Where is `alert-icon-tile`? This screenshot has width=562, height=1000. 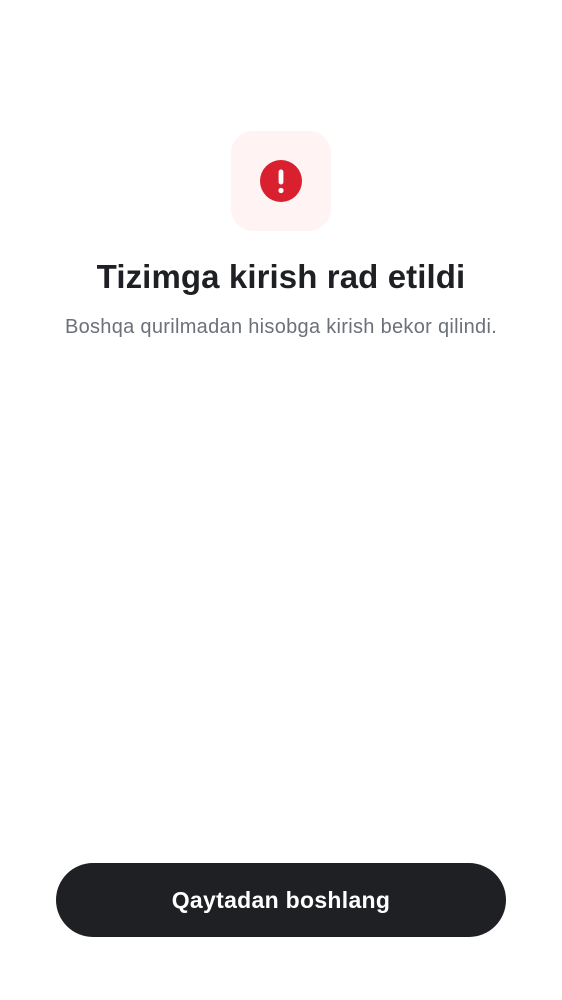 alert-icon-tile is located at coordinates (281, 181).